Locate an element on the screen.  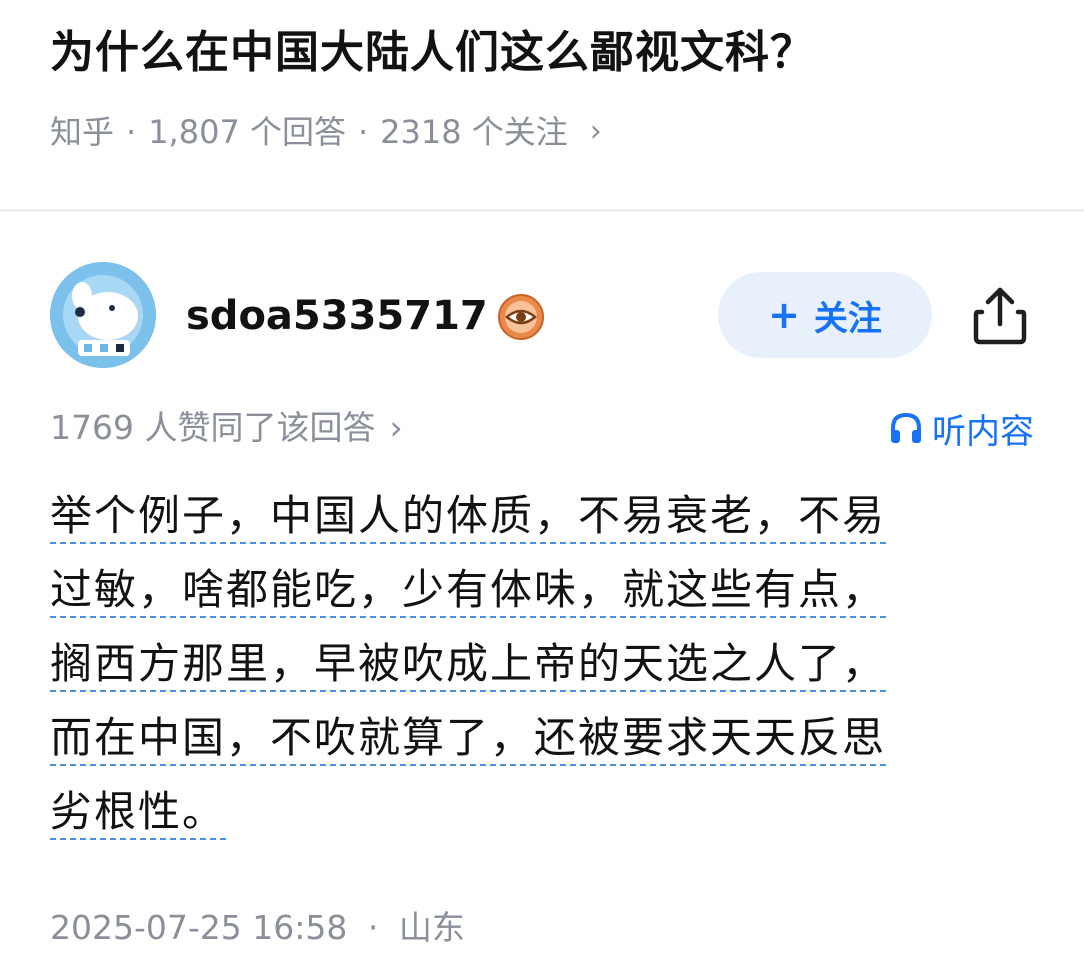
share-icon is located at coordinates (1000, 315).